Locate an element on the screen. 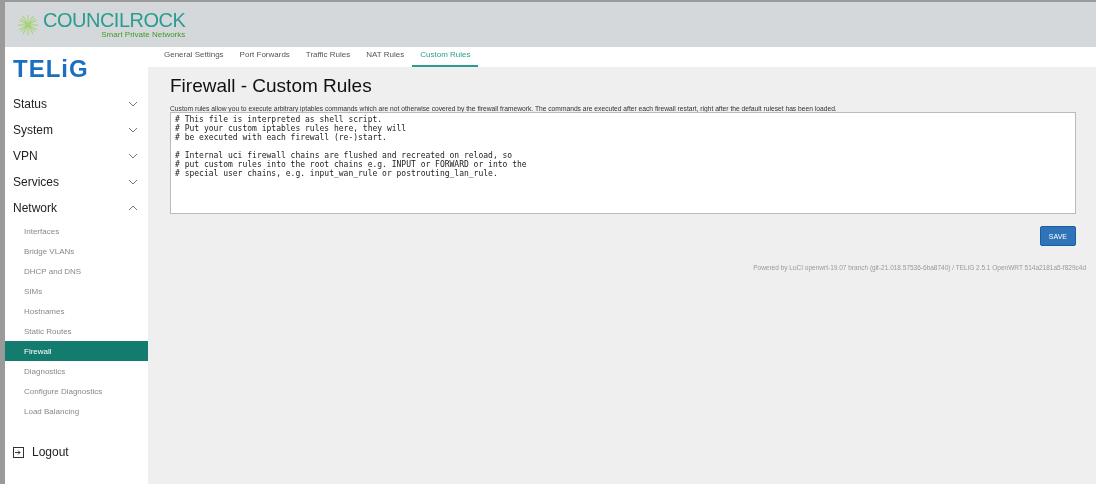  submenu-item: Diagnostics is located at coordinates (76, 371).